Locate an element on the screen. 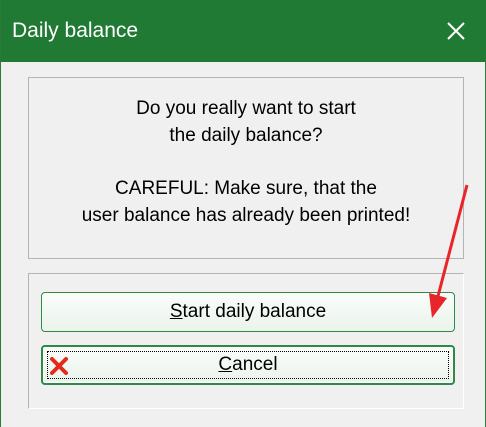 This screenshot has height=427, width=486. start-daily-balance-button: Start daily balance is located at coordinates (248, 312).